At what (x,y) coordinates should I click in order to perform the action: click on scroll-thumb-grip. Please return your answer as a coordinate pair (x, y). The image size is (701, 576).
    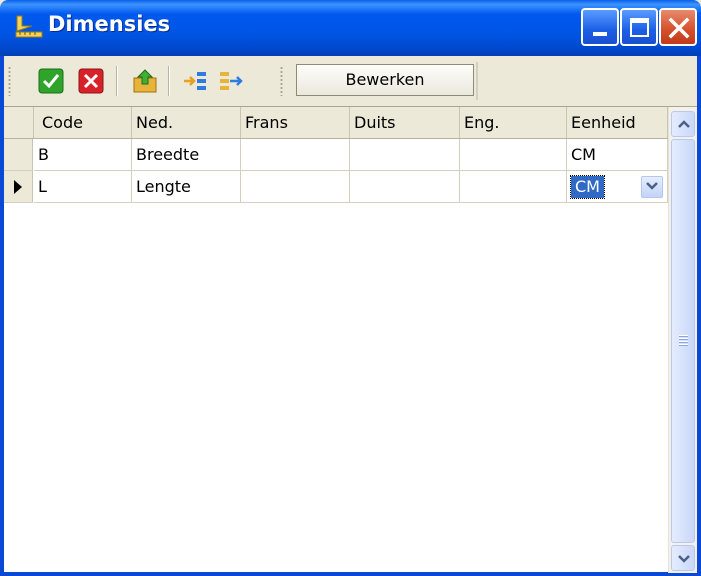
    Looking at the image, I should click on (683, 341).